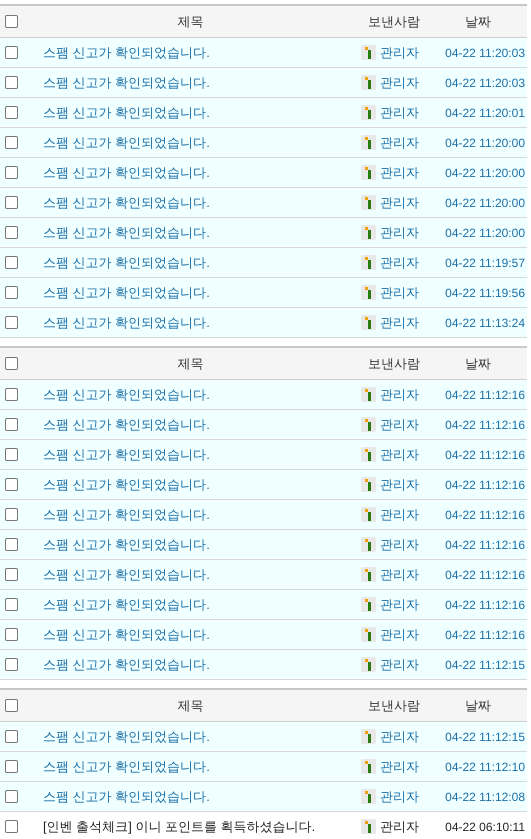 The height and width of the screenshot is (839, 531). Describe the element at coordinates (179, 826) in the screenshot. I see `subject-link: [인벤 출석체크] 이니 포인트를 획득하셨습니다.` at that location.